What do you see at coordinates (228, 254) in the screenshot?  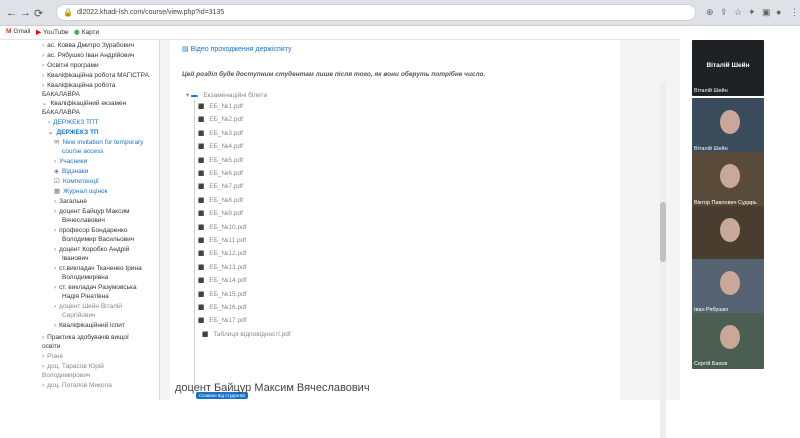 I see `file-name: ЕБ_№12.pdf` at bounding box center [228, 254].